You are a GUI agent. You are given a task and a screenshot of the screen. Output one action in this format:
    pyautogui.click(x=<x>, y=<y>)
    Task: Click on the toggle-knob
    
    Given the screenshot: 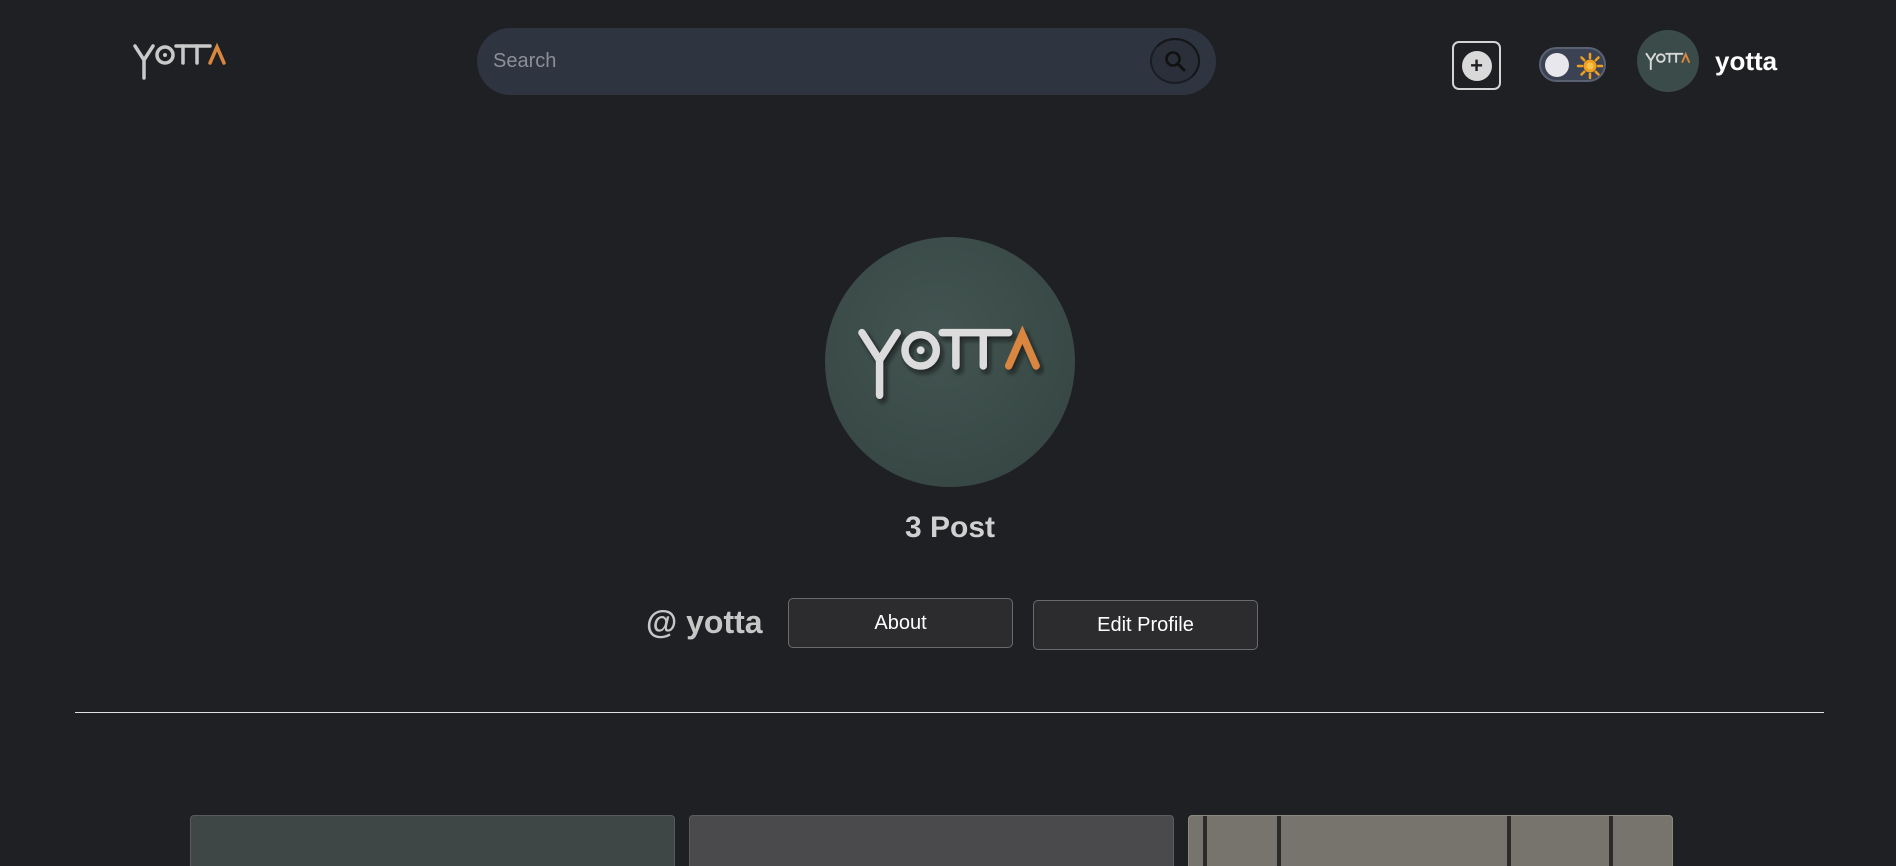 What is the action you would take?
    pyautogui.click(x=1557, y=65)
    